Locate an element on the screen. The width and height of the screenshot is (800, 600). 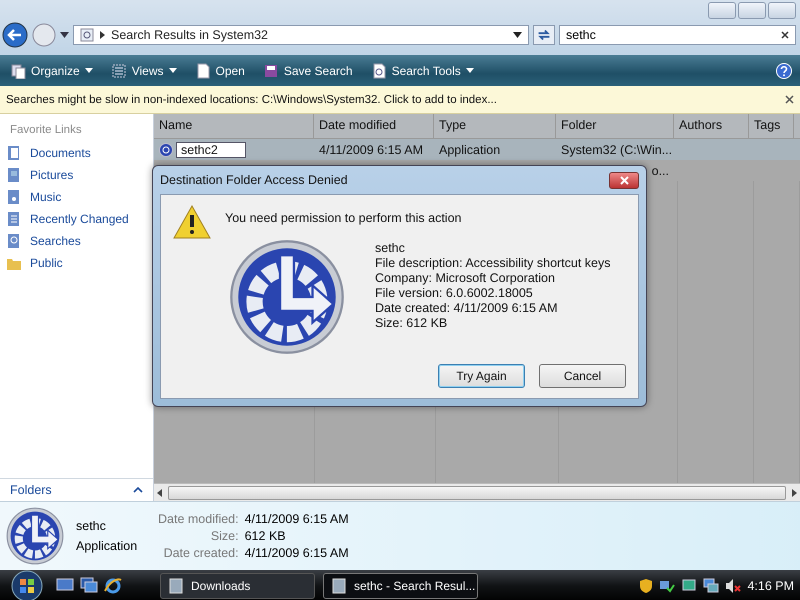
sidebar-heading: Favorite Links is located at coordinates (46, 130).